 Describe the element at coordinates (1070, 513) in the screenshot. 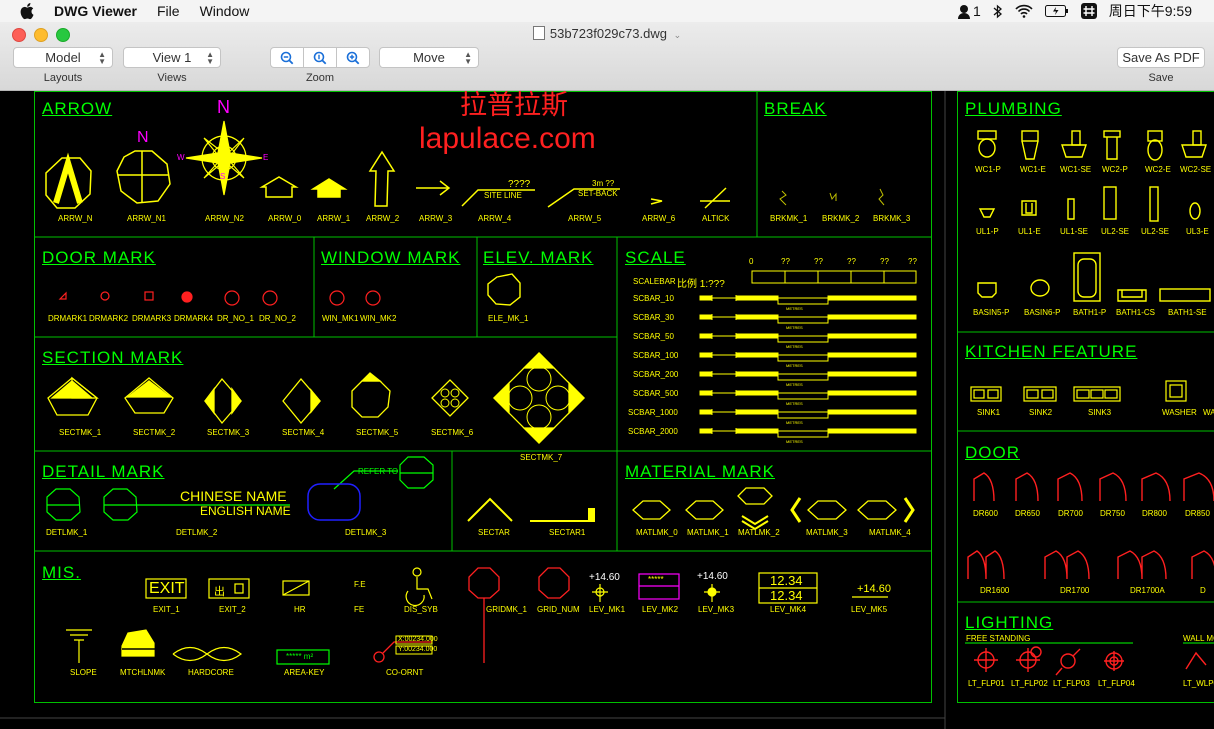

I see `door-symbol-label: DR700` at that location.